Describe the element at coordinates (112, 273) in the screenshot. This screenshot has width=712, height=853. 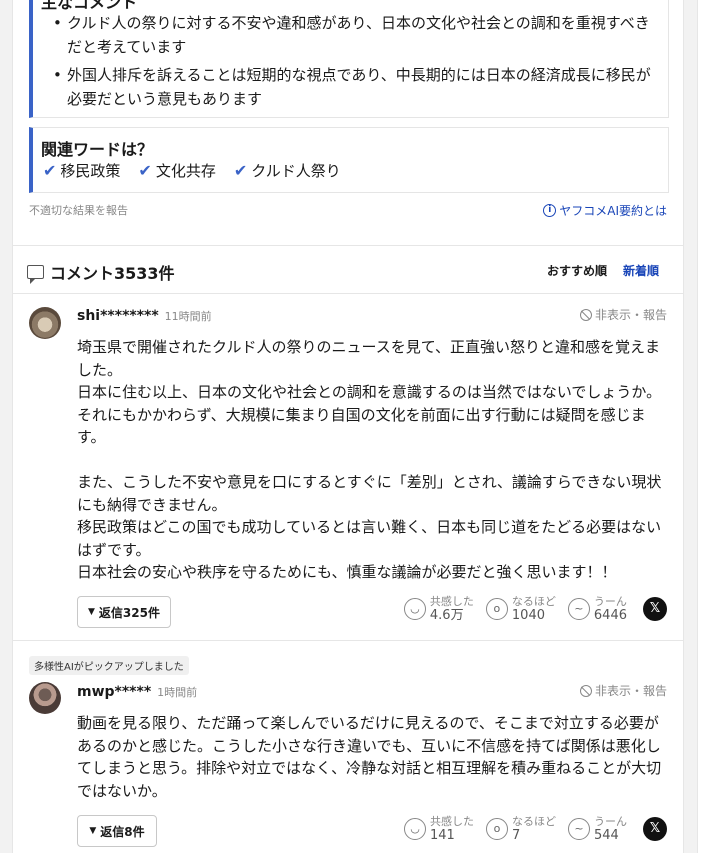
I see `comments-count-title: コメント3533件` at that location.